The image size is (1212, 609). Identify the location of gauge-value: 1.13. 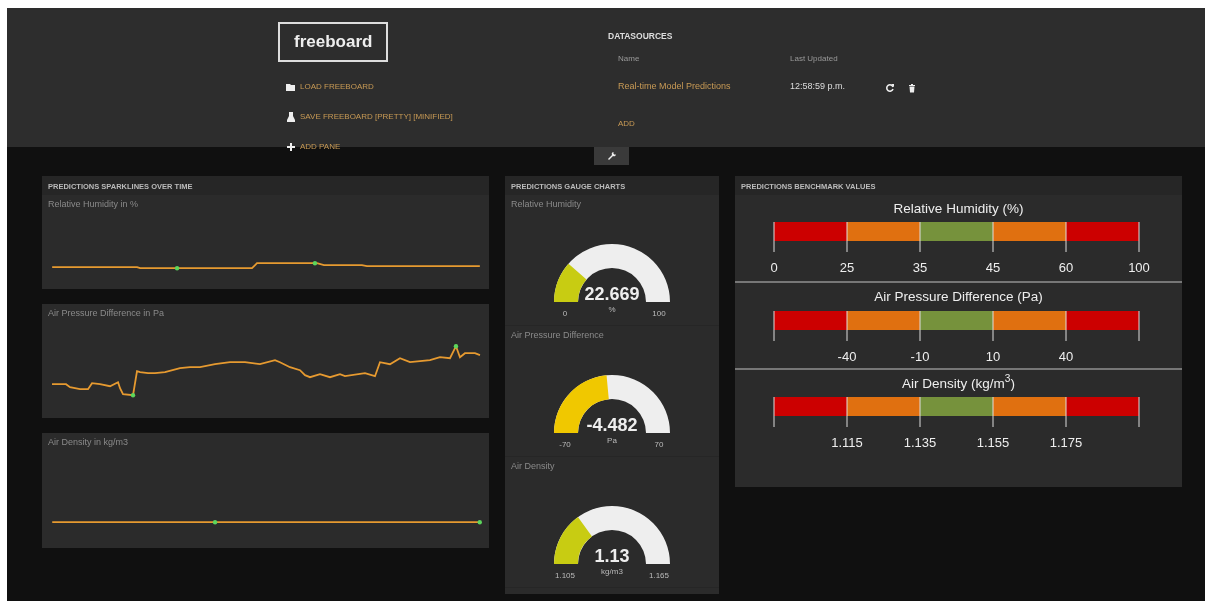
(612, 555).